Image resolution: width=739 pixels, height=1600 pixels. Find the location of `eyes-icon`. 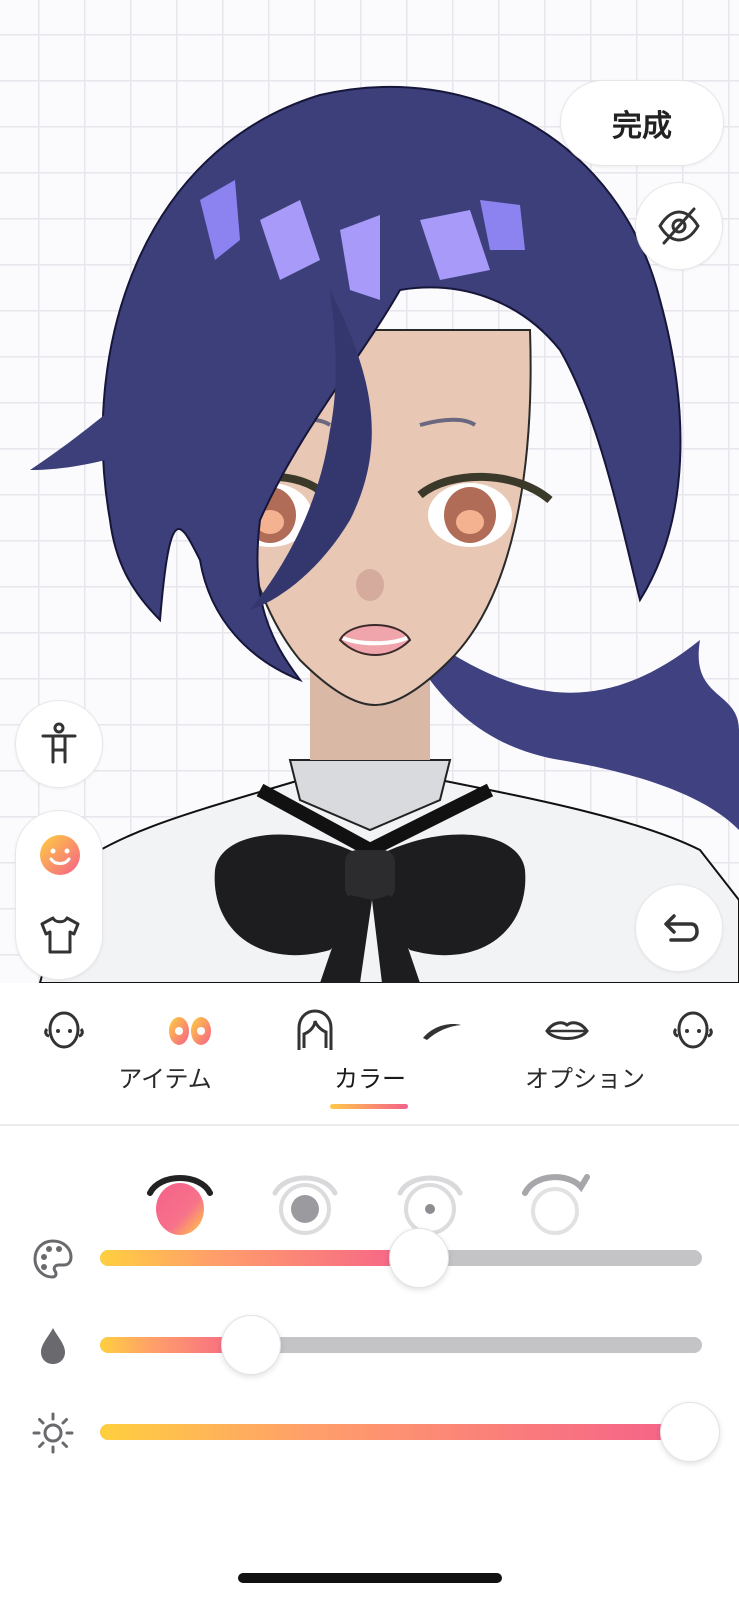

eyes-icon is located at coordinates (190, 1031).